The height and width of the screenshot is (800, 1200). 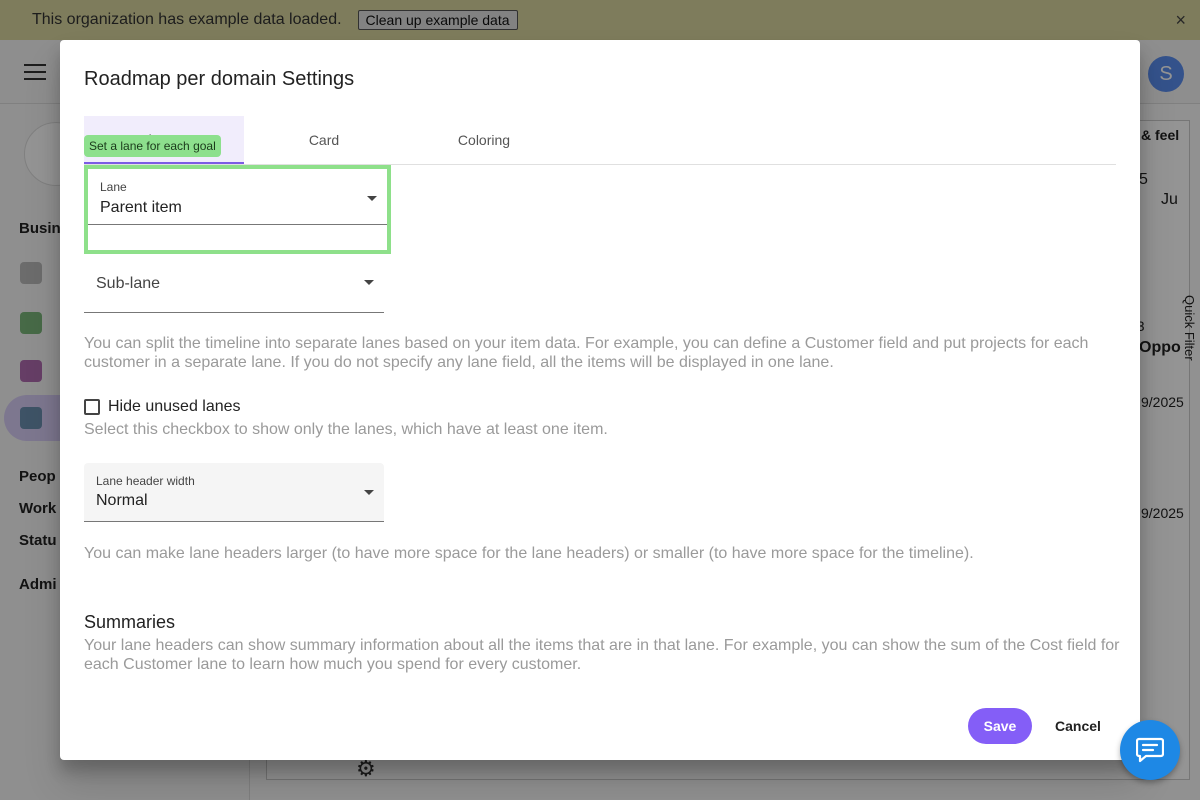 I want to click on lane-field-highlight: Lane Parent item, so click(x=237, y=209).